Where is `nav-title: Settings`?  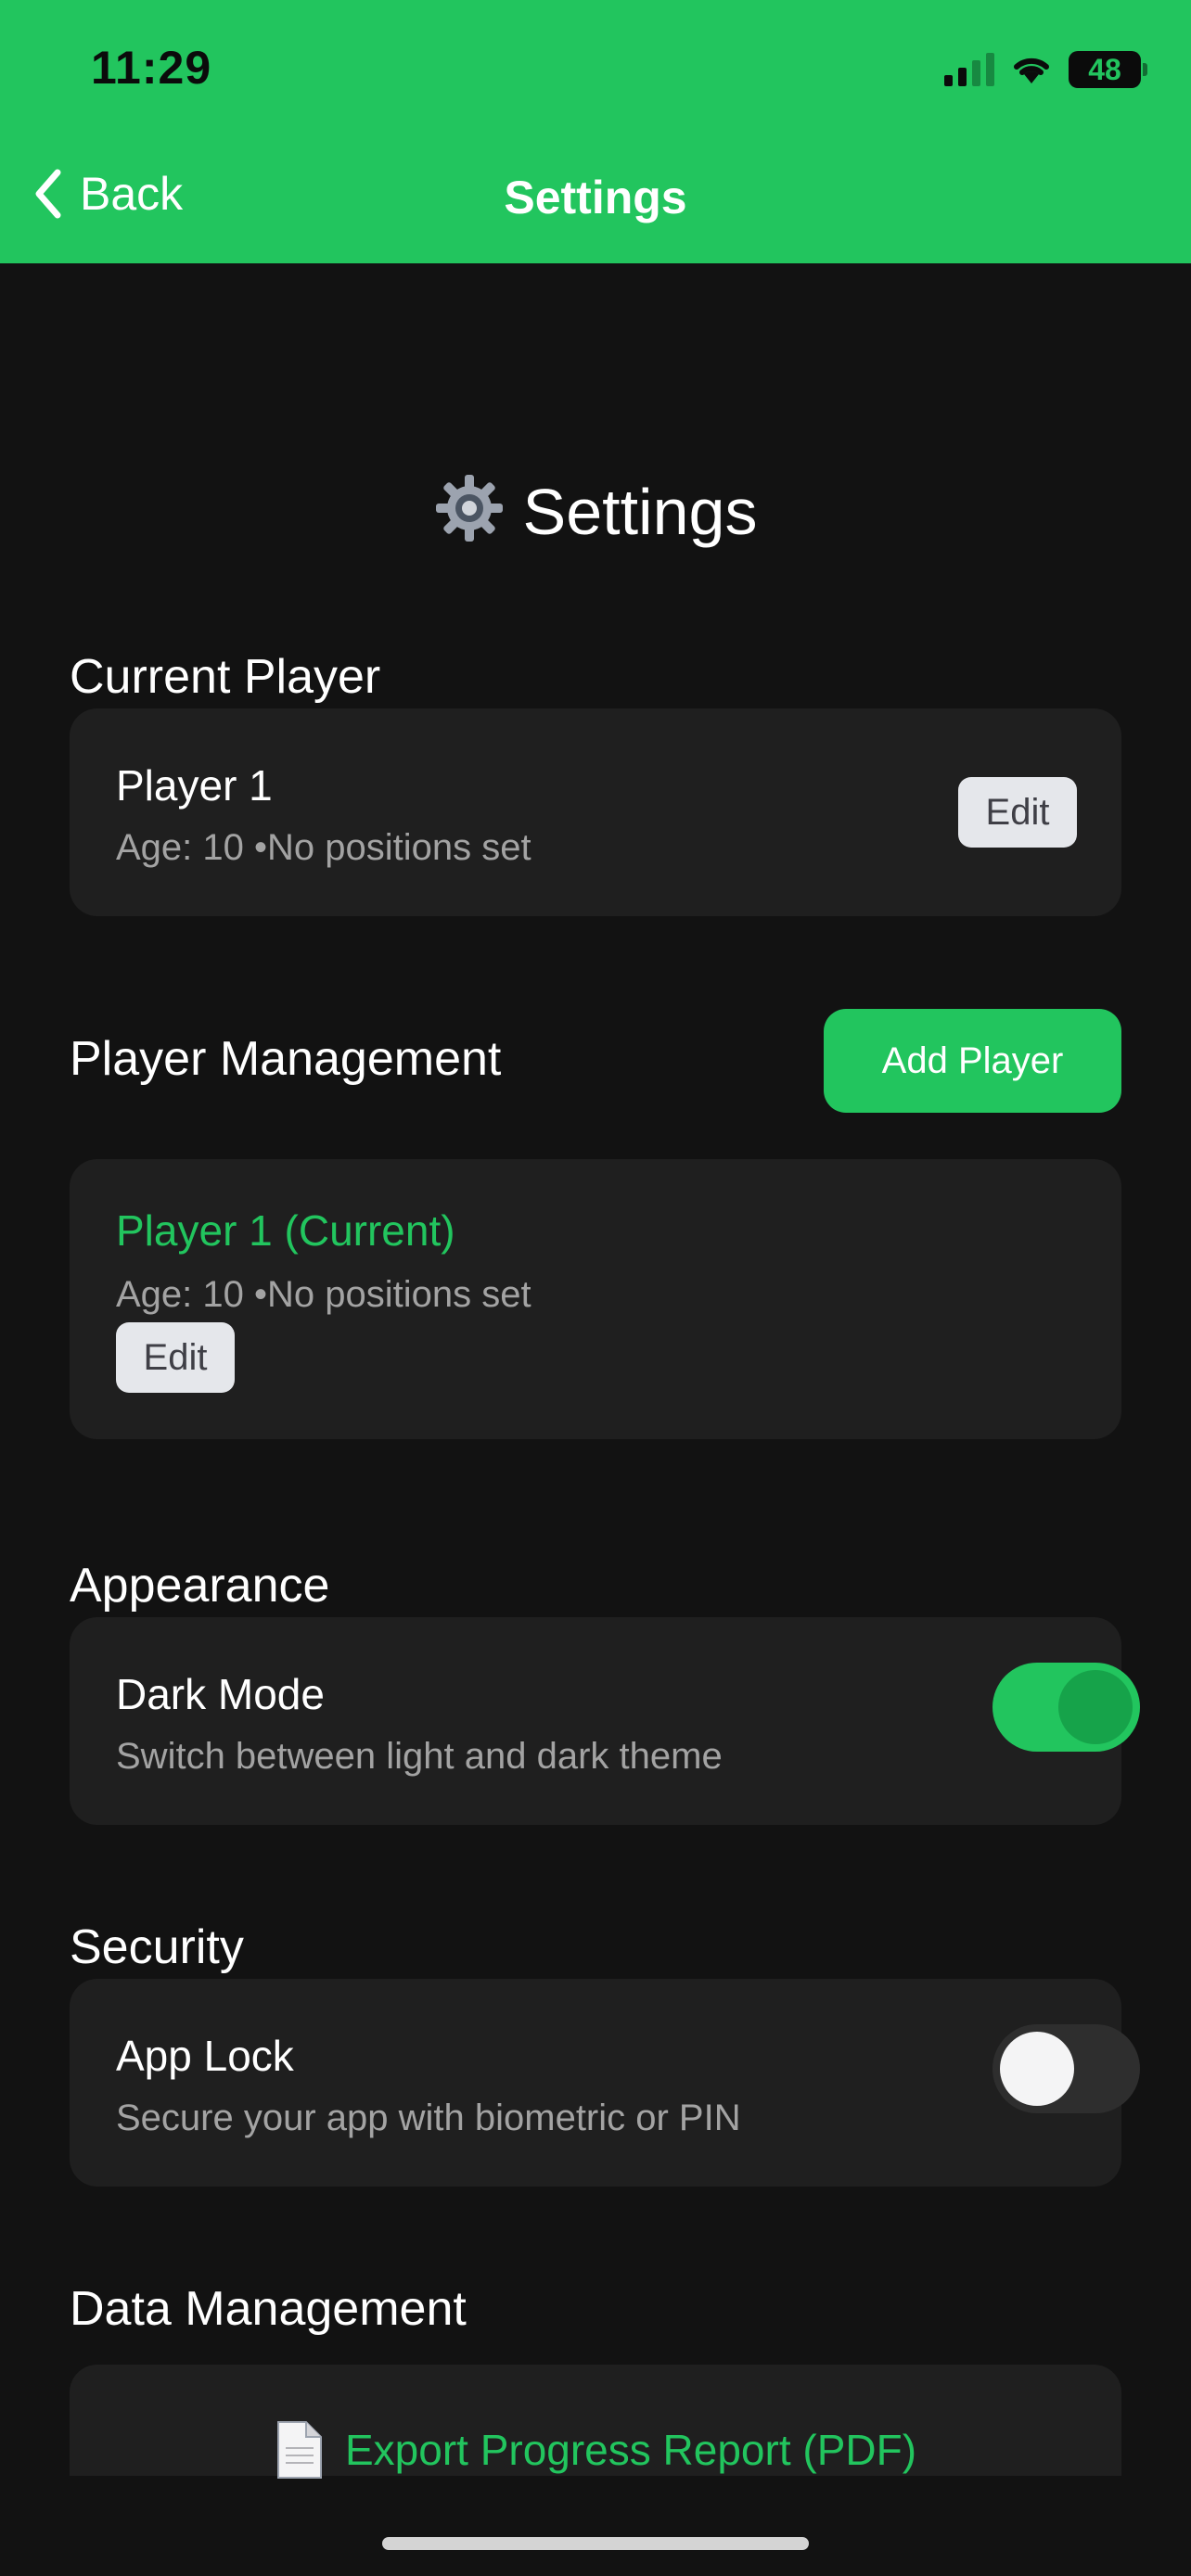 nav-title: Settings is located at coordinates (595, 197).